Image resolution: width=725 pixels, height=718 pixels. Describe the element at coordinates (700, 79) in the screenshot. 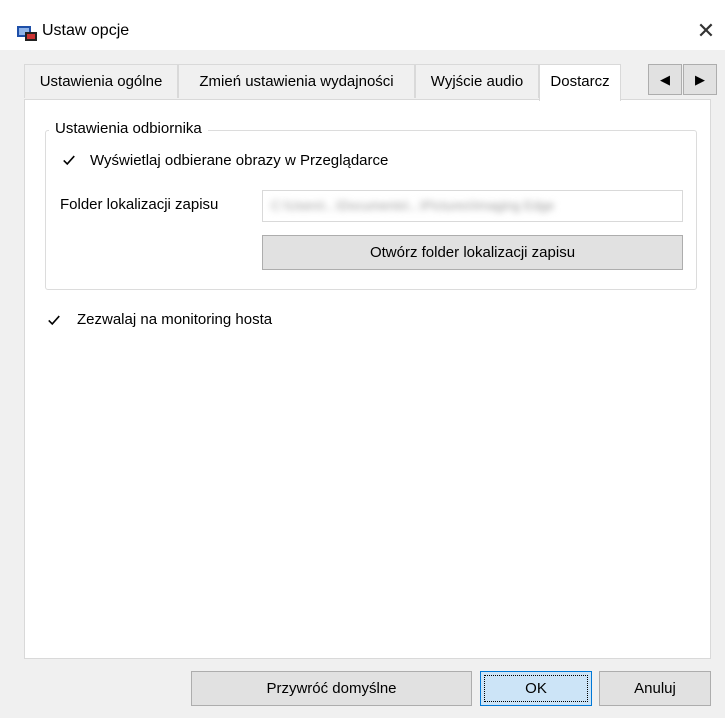

I see `tab-scroll-right-icon: ▶` at that location.